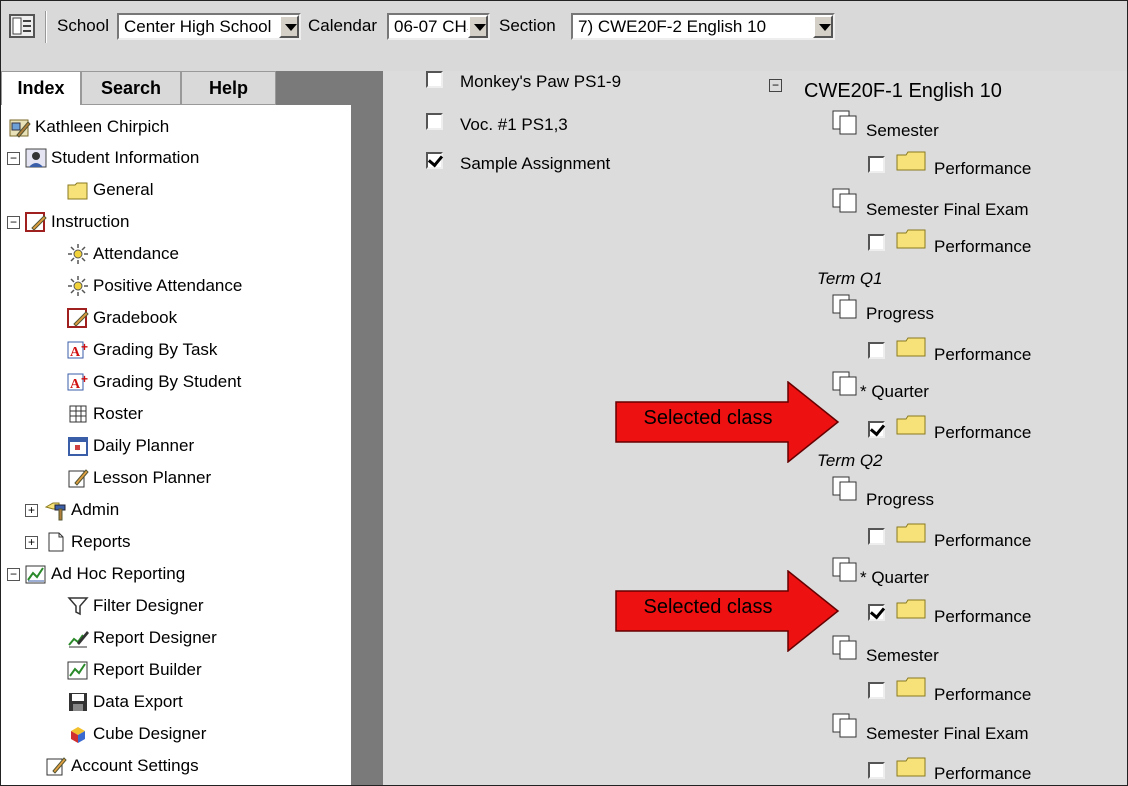  What do you see at coordinates (22, 26) in the screenshot?
I see `menu-toggle-button` at bounding box center [22, 26].